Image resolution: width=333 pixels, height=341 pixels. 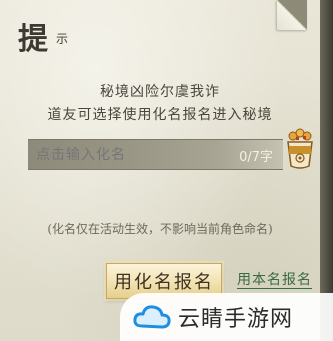 I want to click on alias-input-bar: 0/7字, so click(x=155, y=154).